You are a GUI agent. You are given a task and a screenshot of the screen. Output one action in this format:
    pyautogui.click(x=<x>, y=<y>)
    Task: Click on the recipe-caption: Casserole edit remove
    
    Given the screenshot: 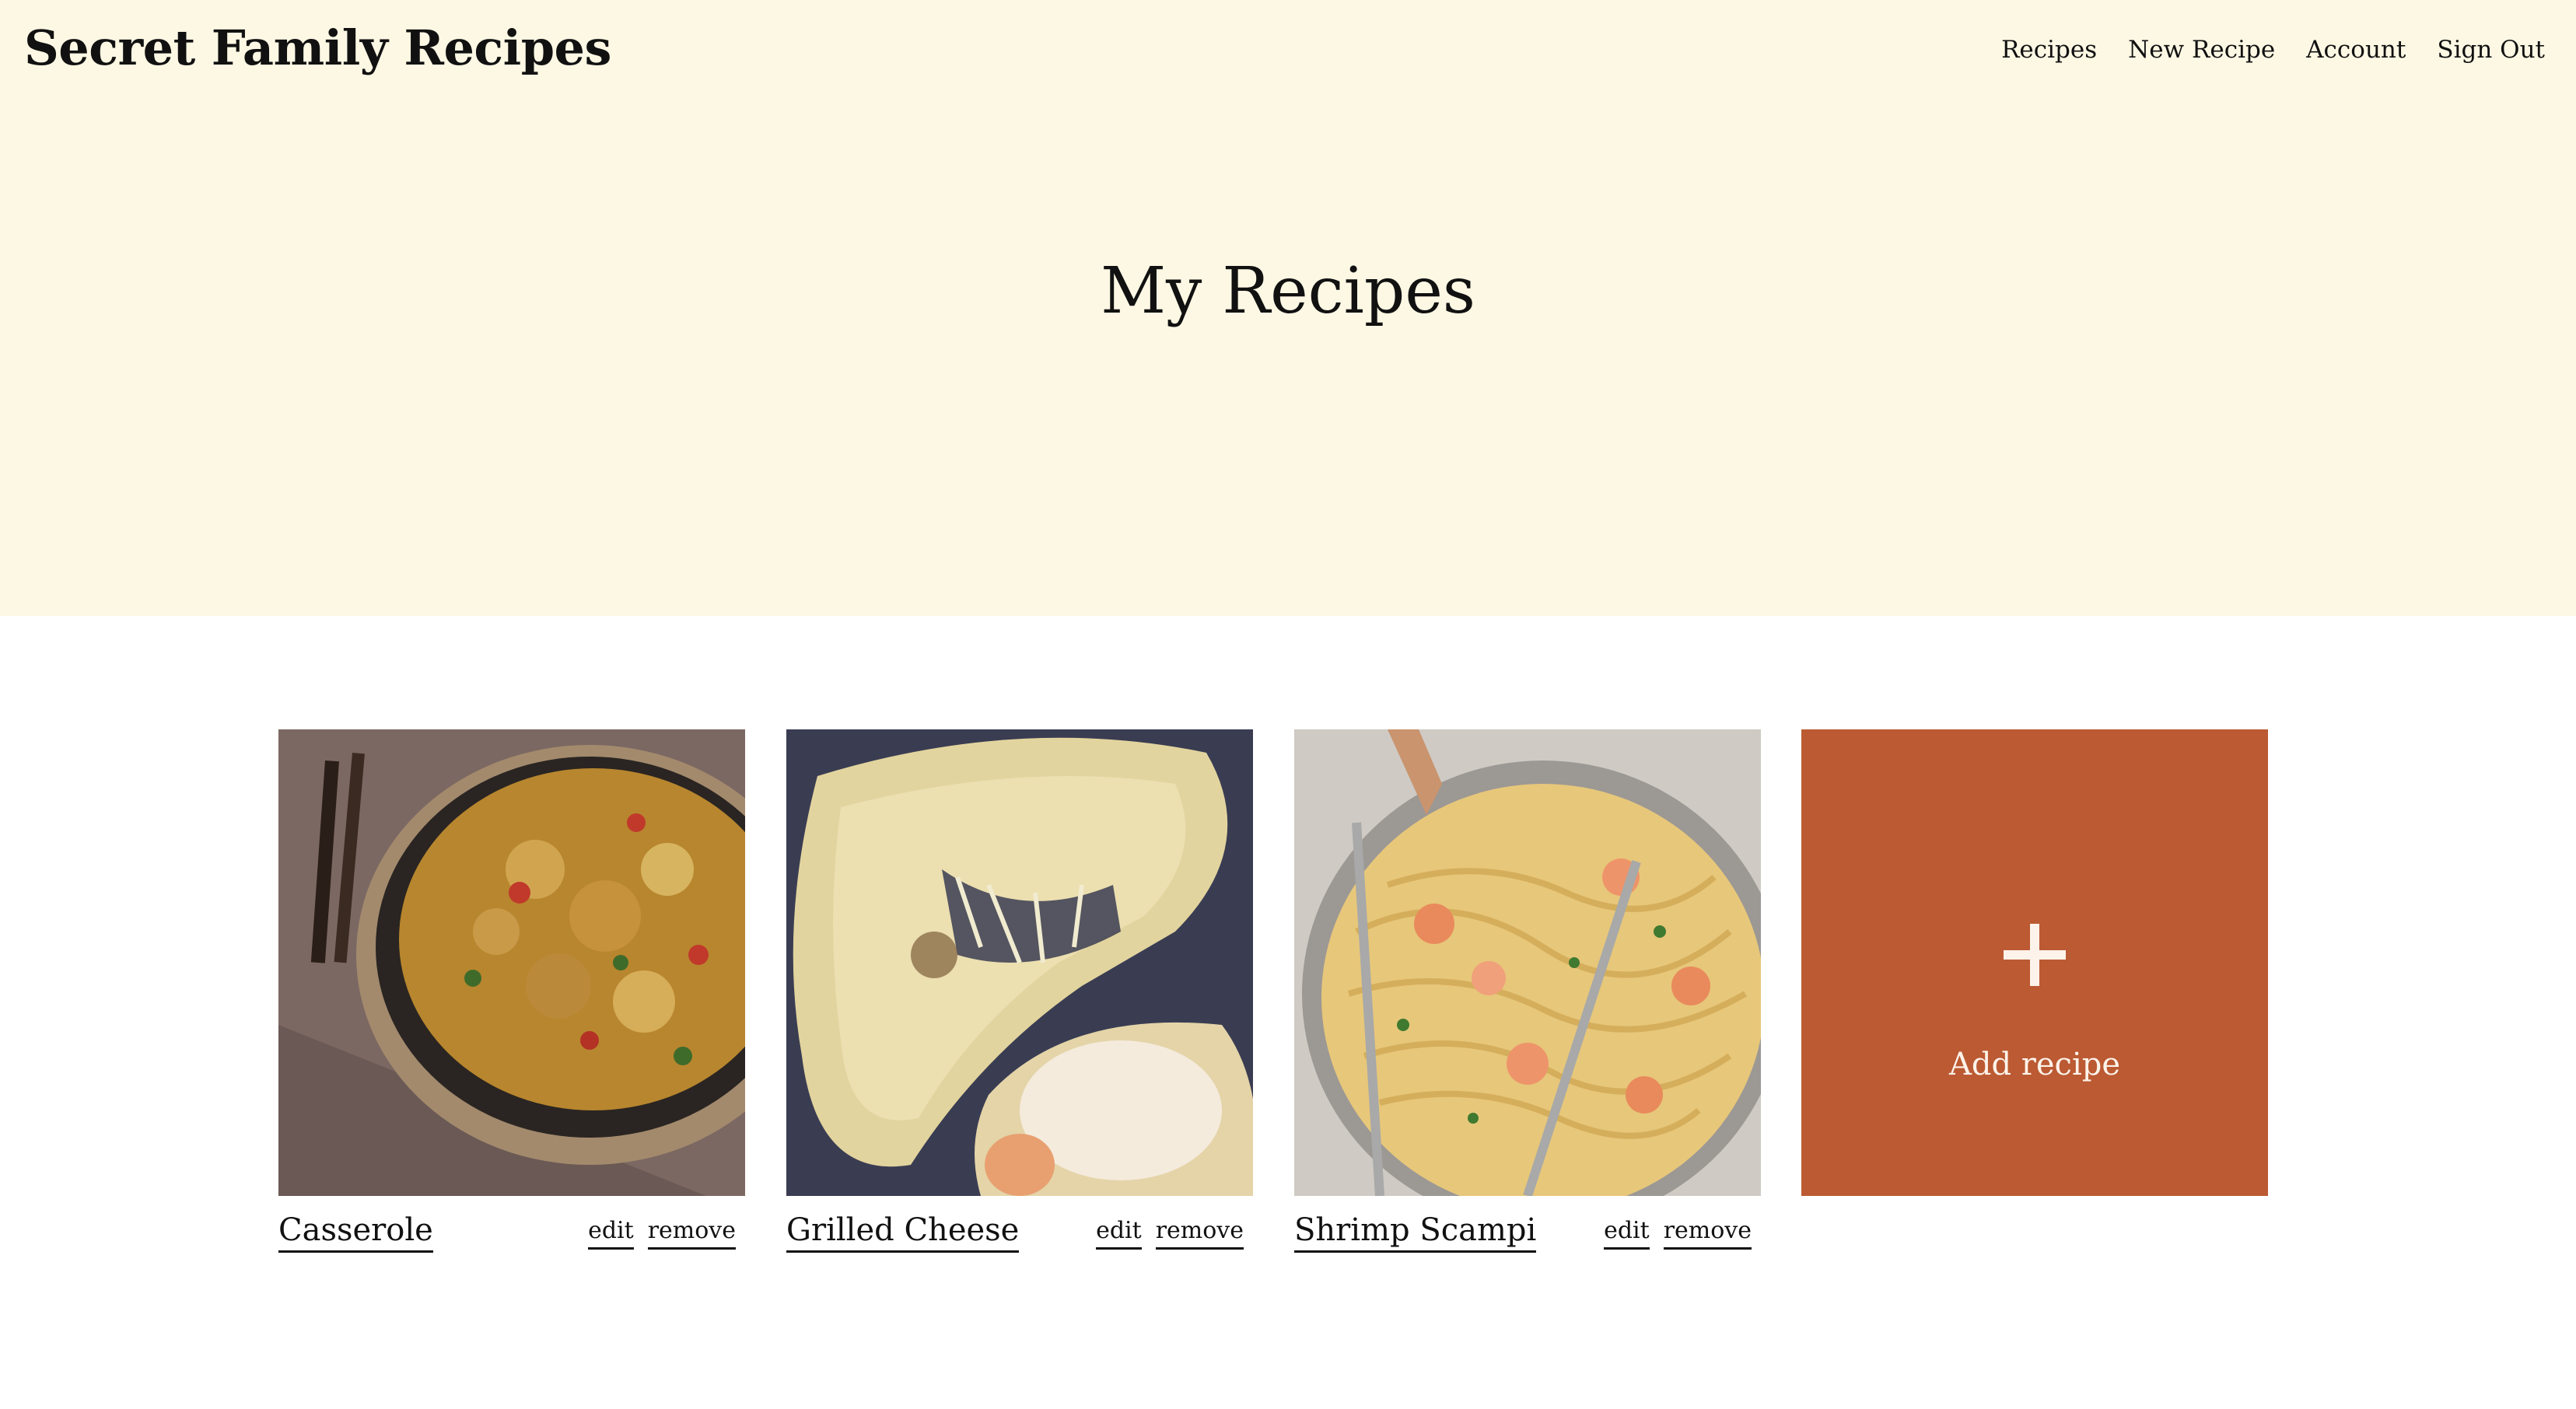 What is the action you would take?
    pyautogui.click(x=512, y=1235)
    